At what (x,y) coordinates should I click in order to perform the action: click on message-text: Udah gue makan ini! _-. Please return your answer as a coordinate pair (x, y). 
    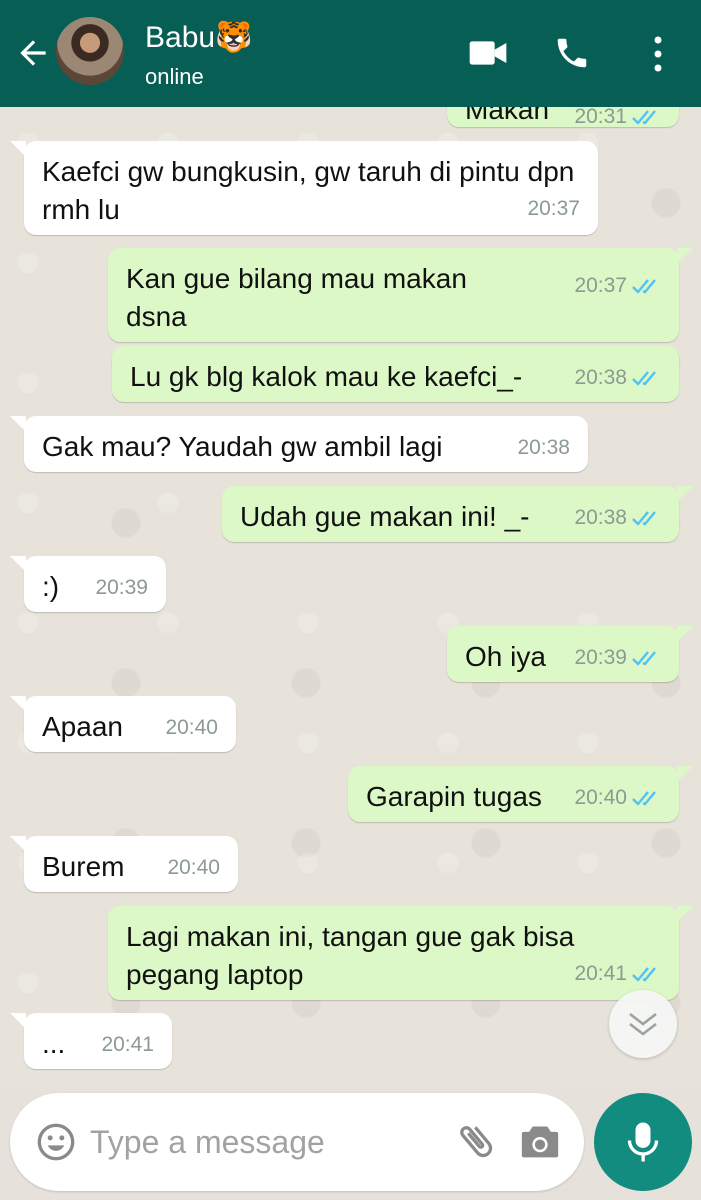
    Looking at the image, I should click on (385, 516).